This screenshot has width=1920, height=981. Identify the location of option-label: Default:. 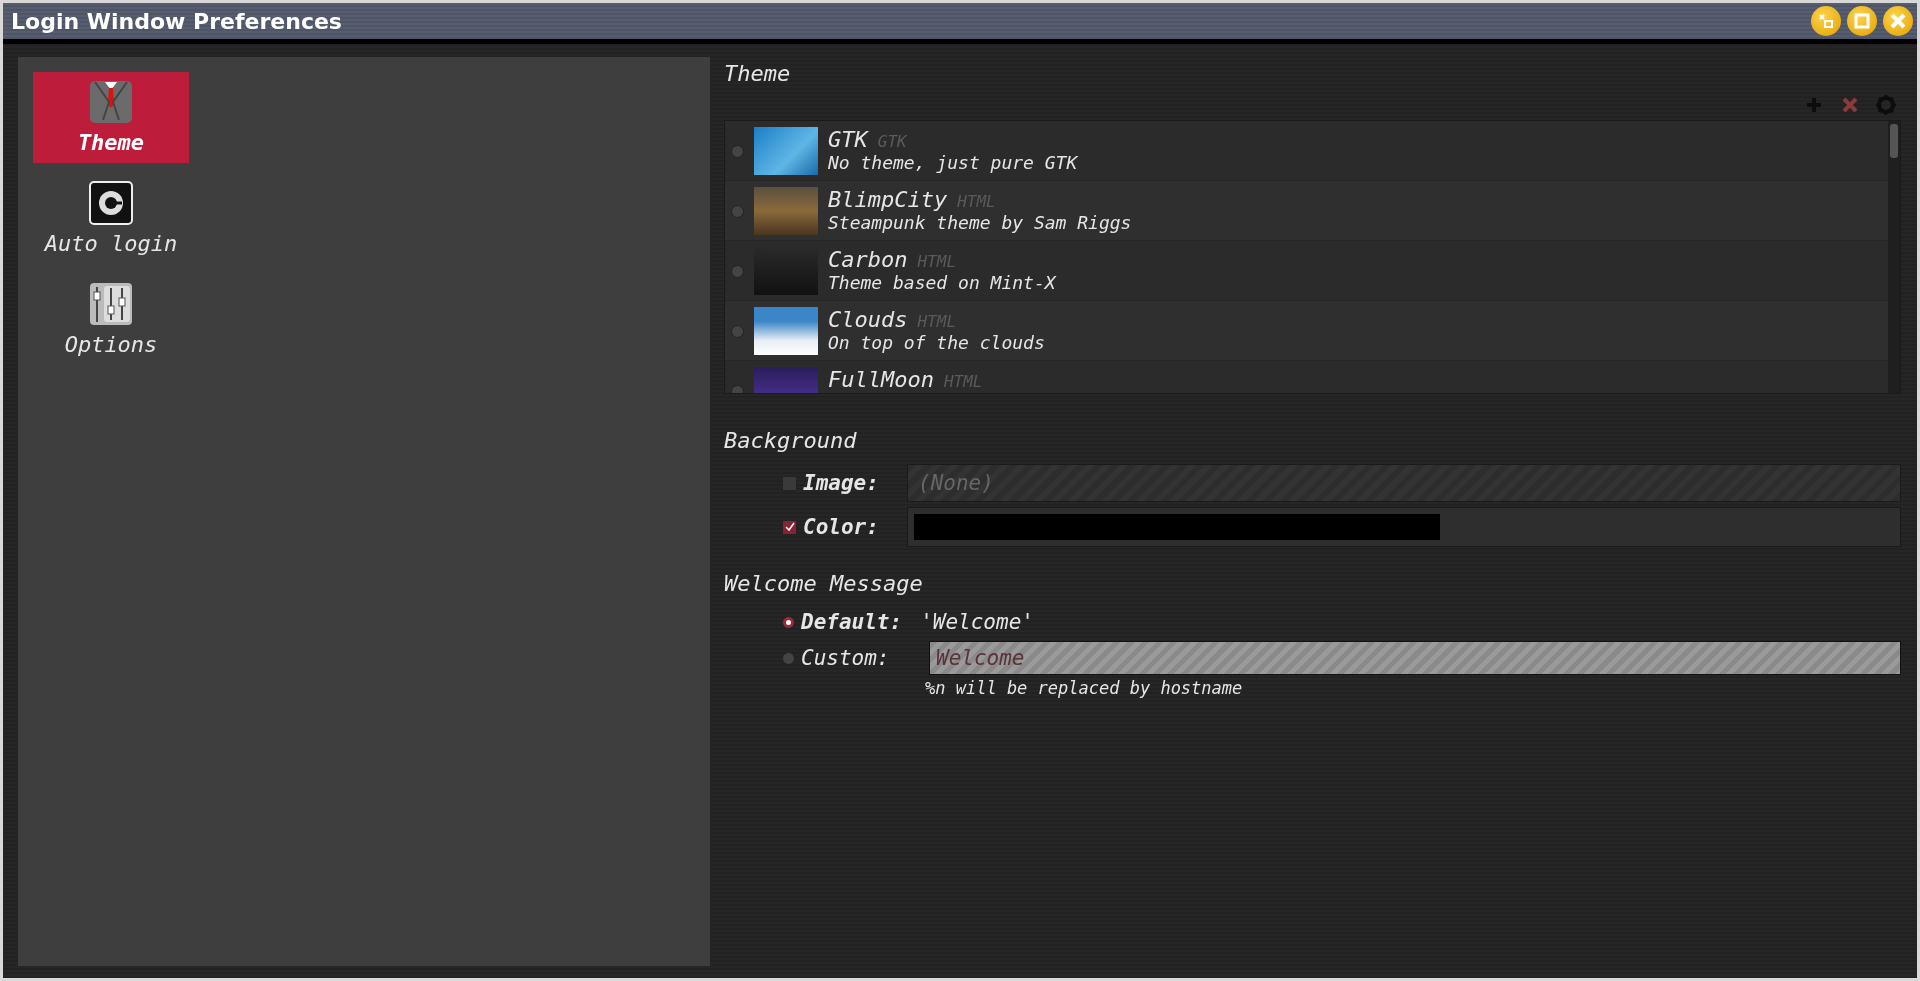
(852, 622).